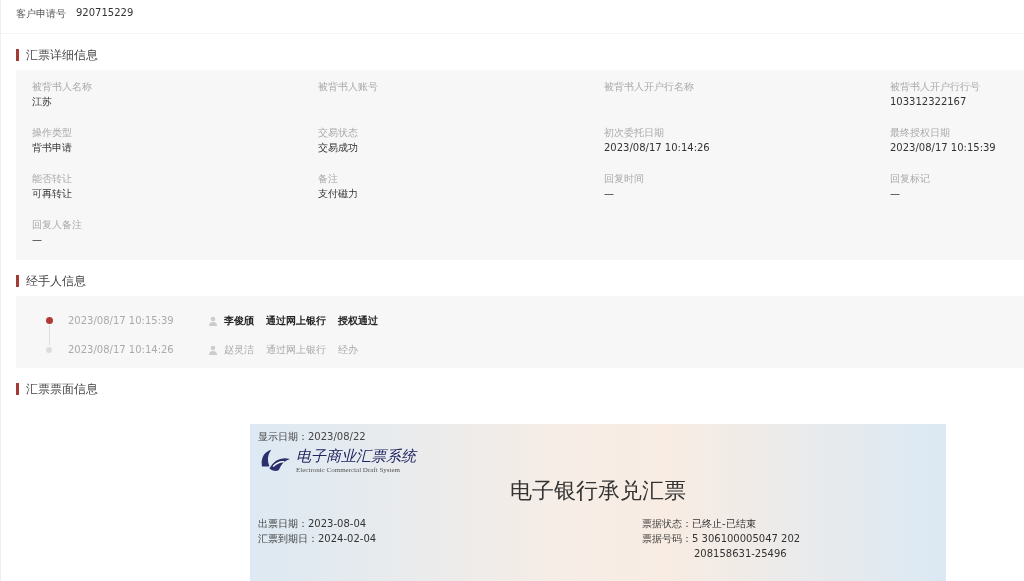 The height and width of the screenshot is (581, 1024). Describe the element at coordinates (348, 349) in the screenshot. I see `handler-action: 经办` at that location.